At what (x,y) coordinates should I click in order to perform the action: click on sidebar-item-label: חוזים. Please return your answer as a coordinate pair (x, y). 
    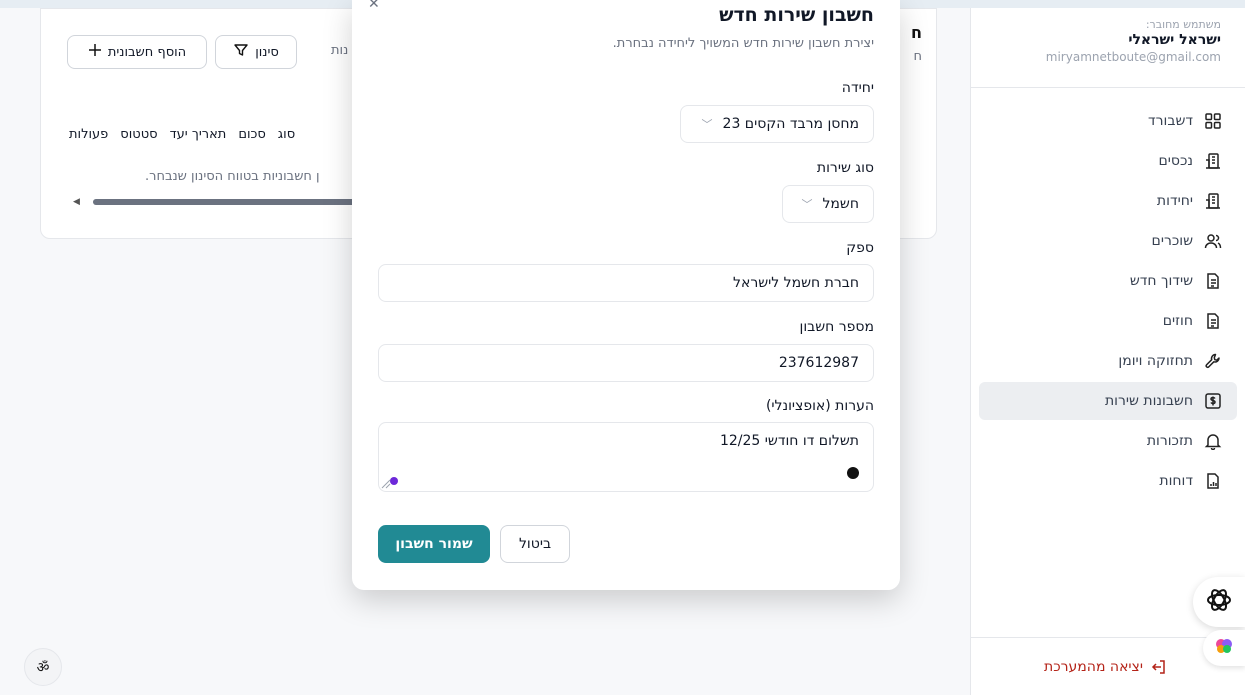
    Looking at the image, I should click on (1177, 321).